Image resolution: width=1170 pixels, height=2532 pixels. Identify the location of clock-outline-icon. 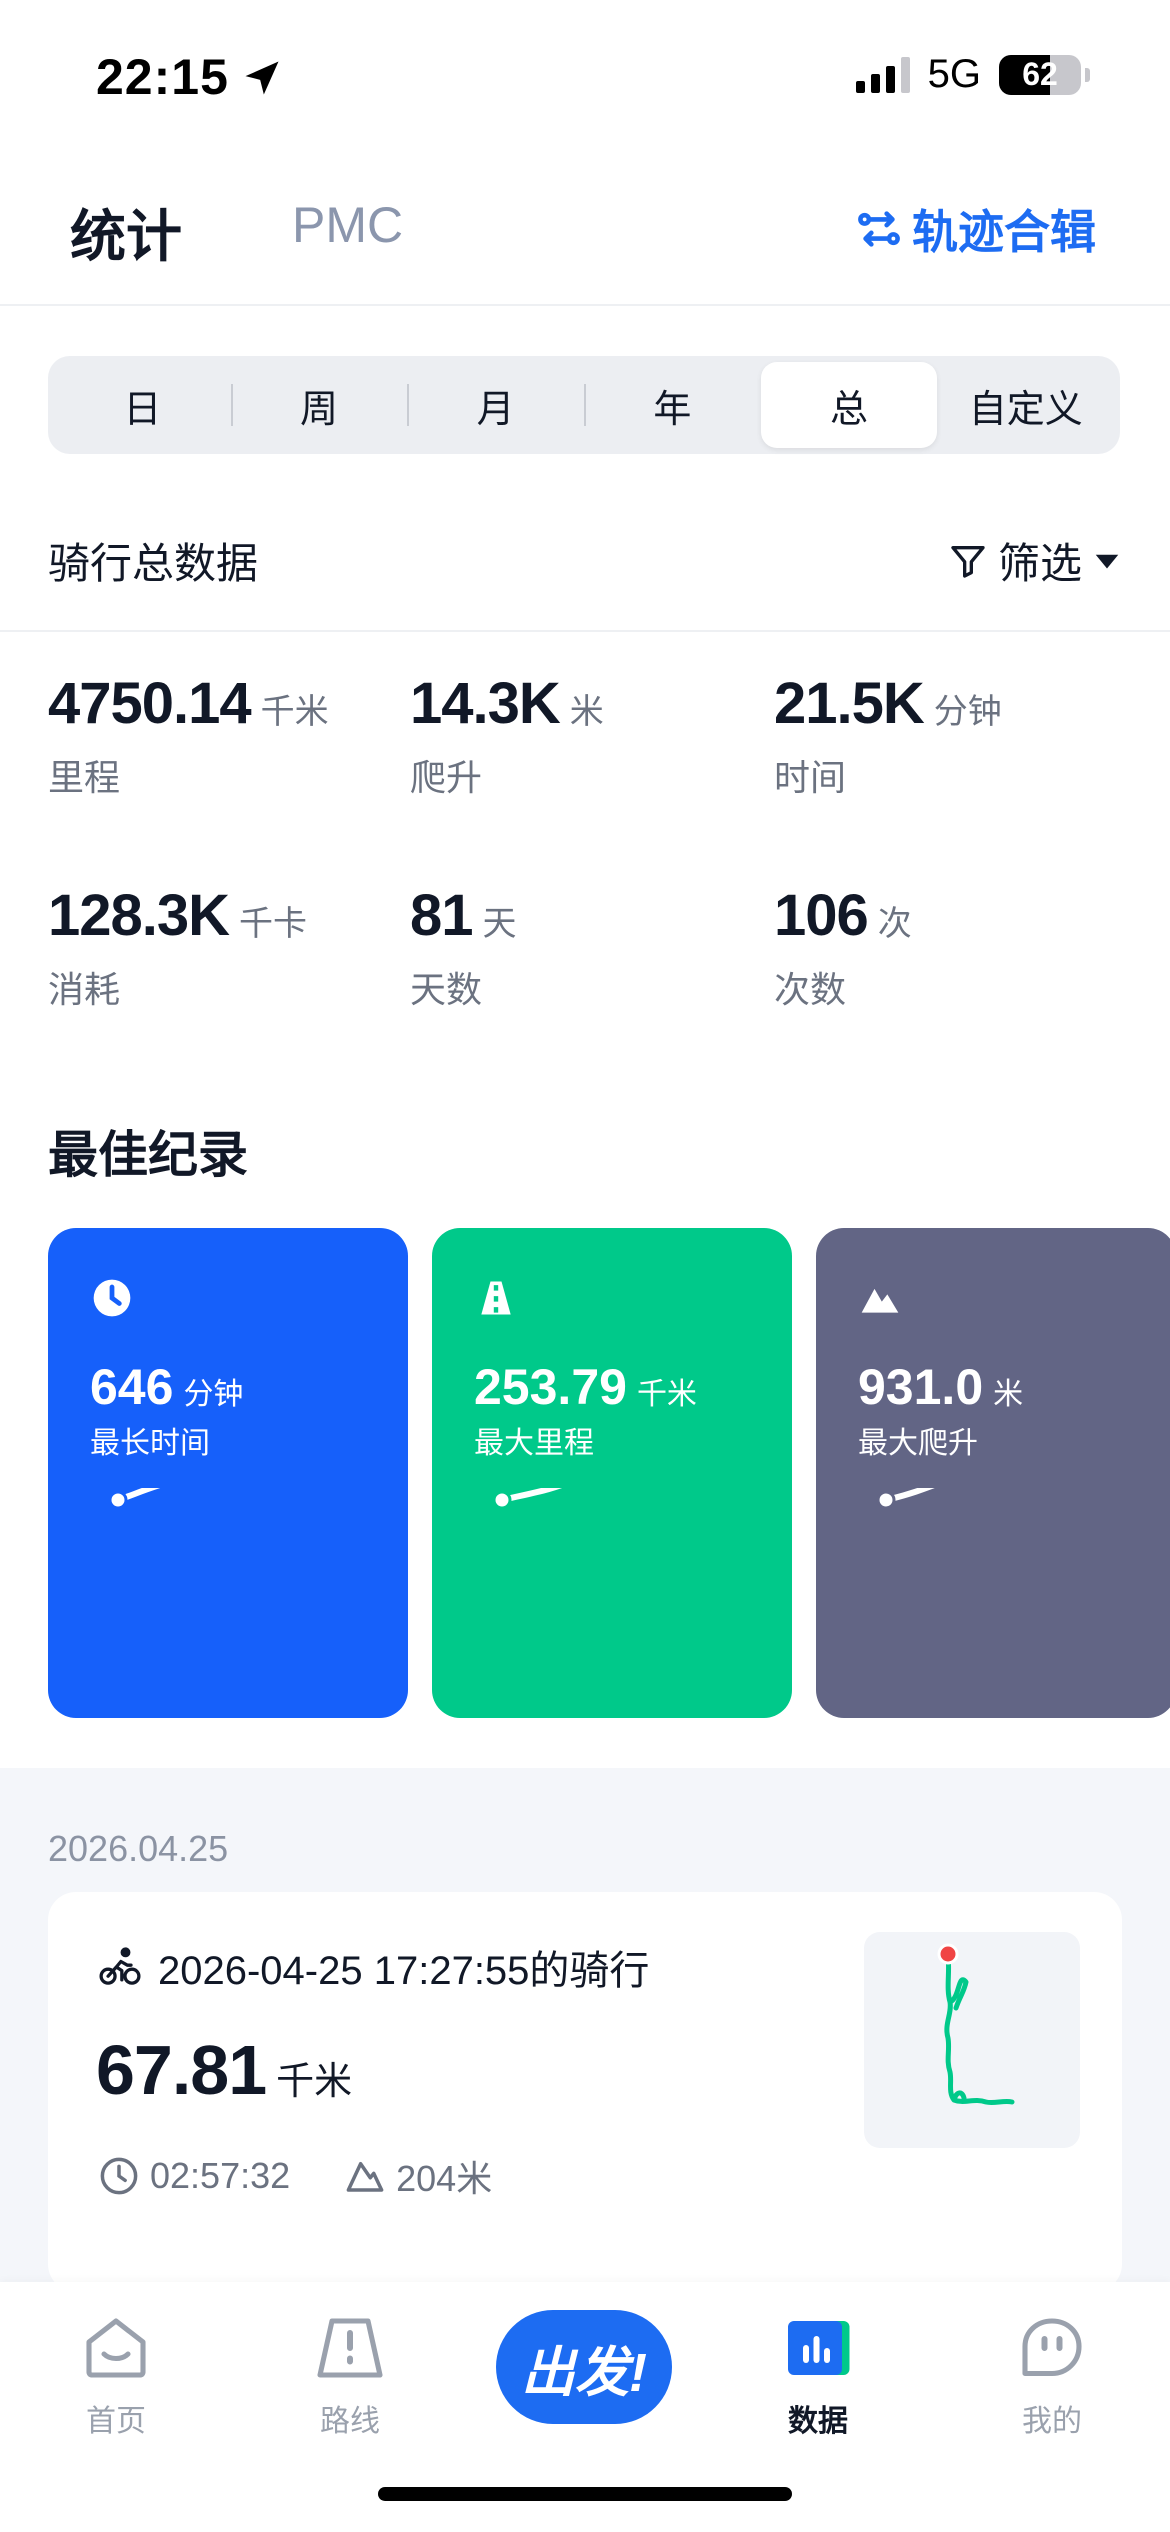
(119, 2176).